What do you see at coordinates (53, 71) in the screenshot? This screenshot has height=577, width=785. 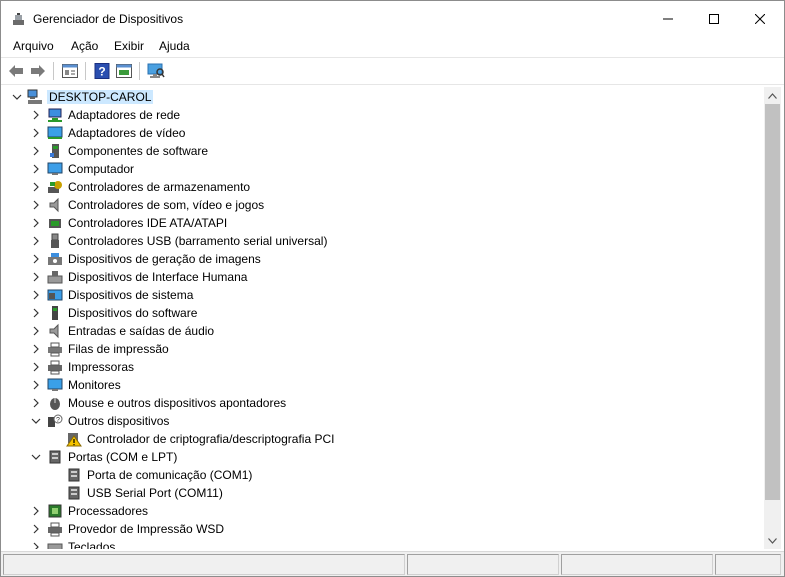 I see `toolbar-separator` at bounding box center [53, 71].